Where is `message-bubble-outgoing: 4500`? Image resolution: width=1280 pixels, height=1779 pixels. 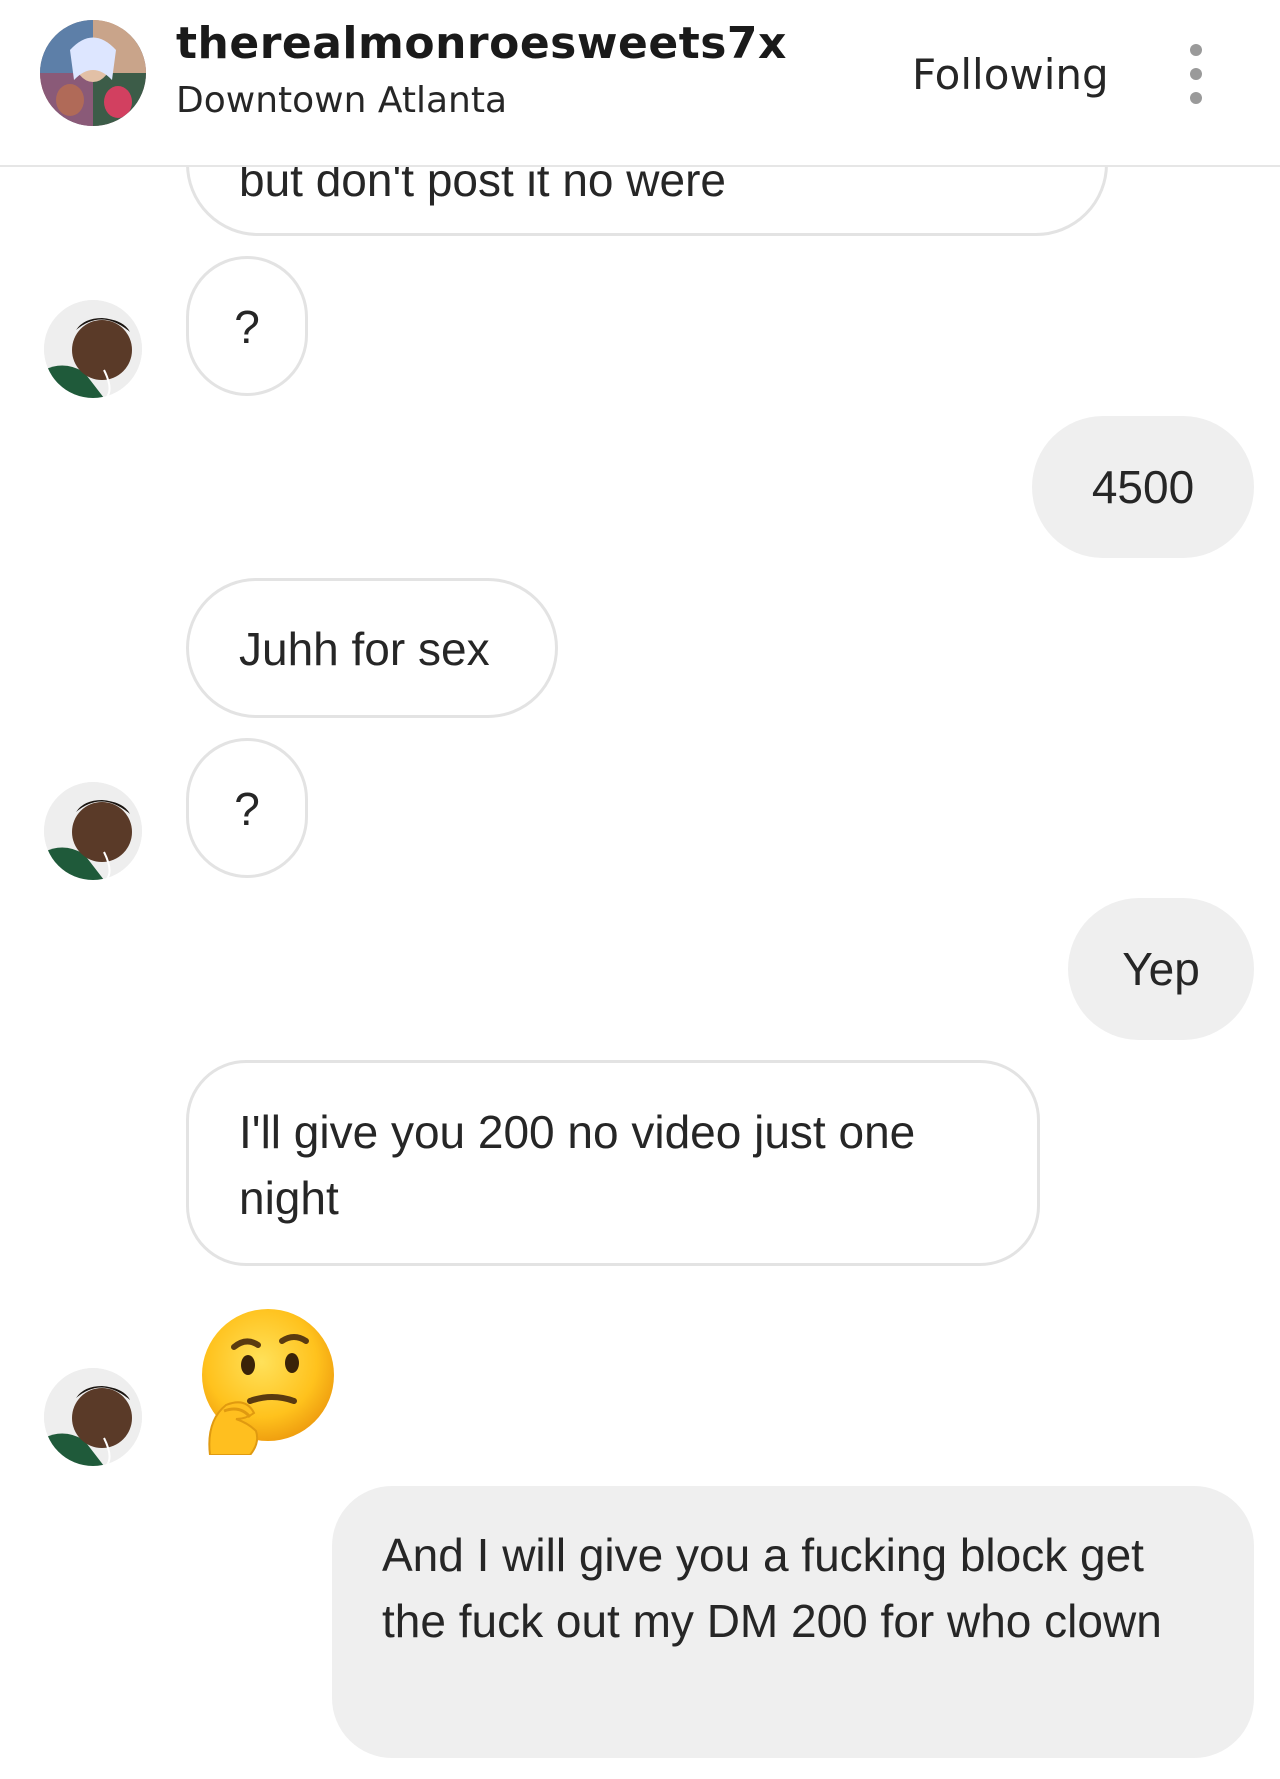 message-bubble-outgoing: 4500 is located at coordinates (1143, 487).